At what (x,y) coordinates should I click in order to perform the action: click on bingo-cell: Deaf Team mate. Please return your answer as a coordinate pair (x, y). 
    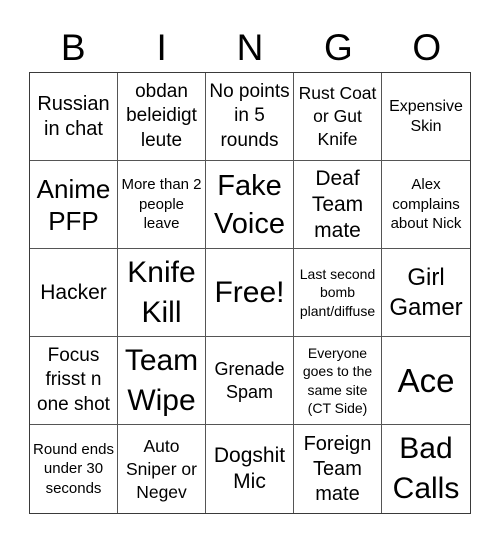
    Looking at the image, I should click on (338, 205).